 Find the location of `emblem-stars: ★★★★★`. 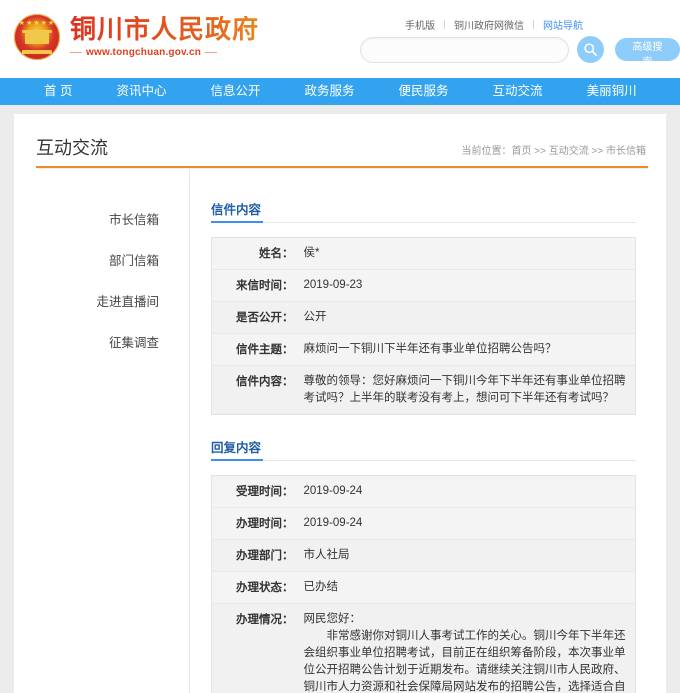

emblem-stars: ★★★★★ is located at coordinates (37, 23).